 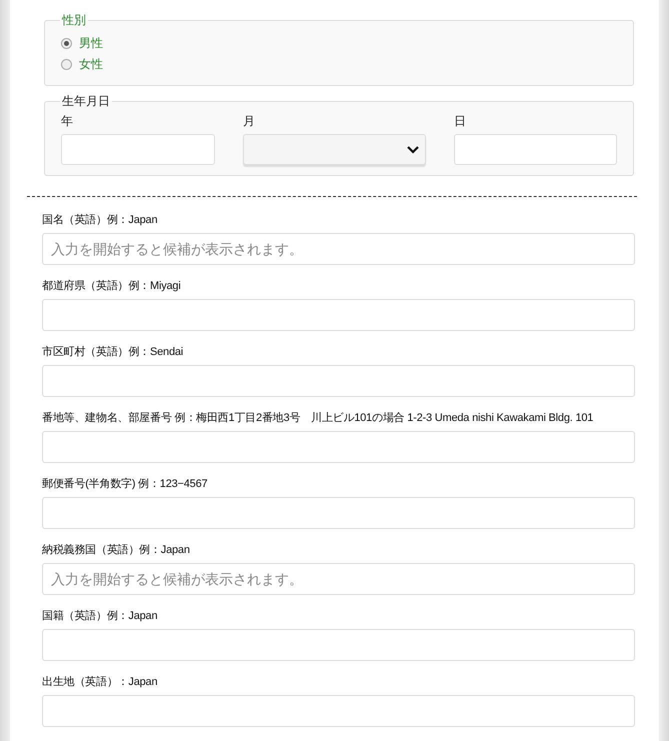 What do you see at coordinates (113, 352) in the screenshot?
I see `field-label: 市区町村（英語）例：Sendai` at bounding box center [113, 352].